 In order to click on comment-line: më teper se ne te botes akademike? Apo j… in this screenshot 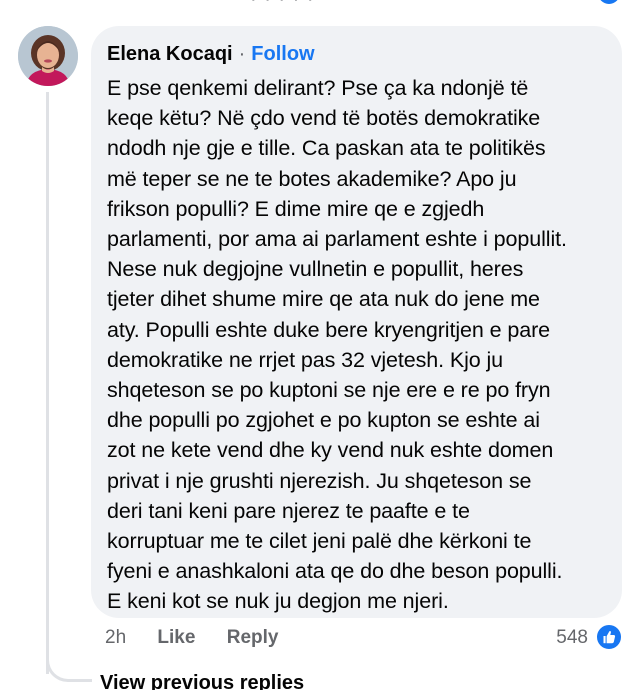, I will do `click(312, 178)`.